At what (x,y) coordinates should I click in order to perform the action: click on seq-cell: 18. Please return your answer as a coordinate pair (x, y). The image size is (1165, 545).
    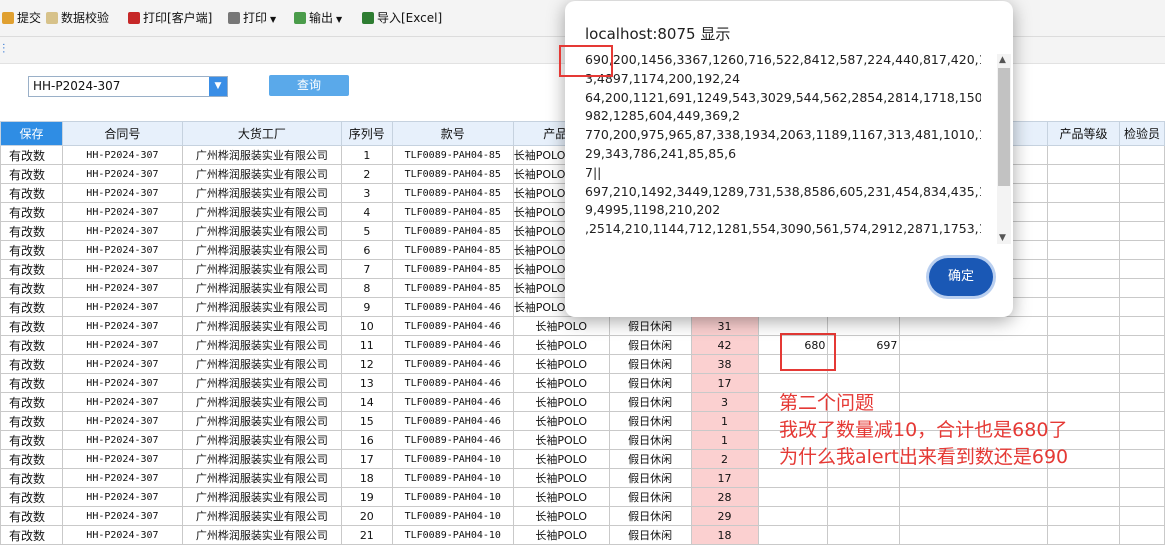
    Looking at the image, I should click on (366, 478).